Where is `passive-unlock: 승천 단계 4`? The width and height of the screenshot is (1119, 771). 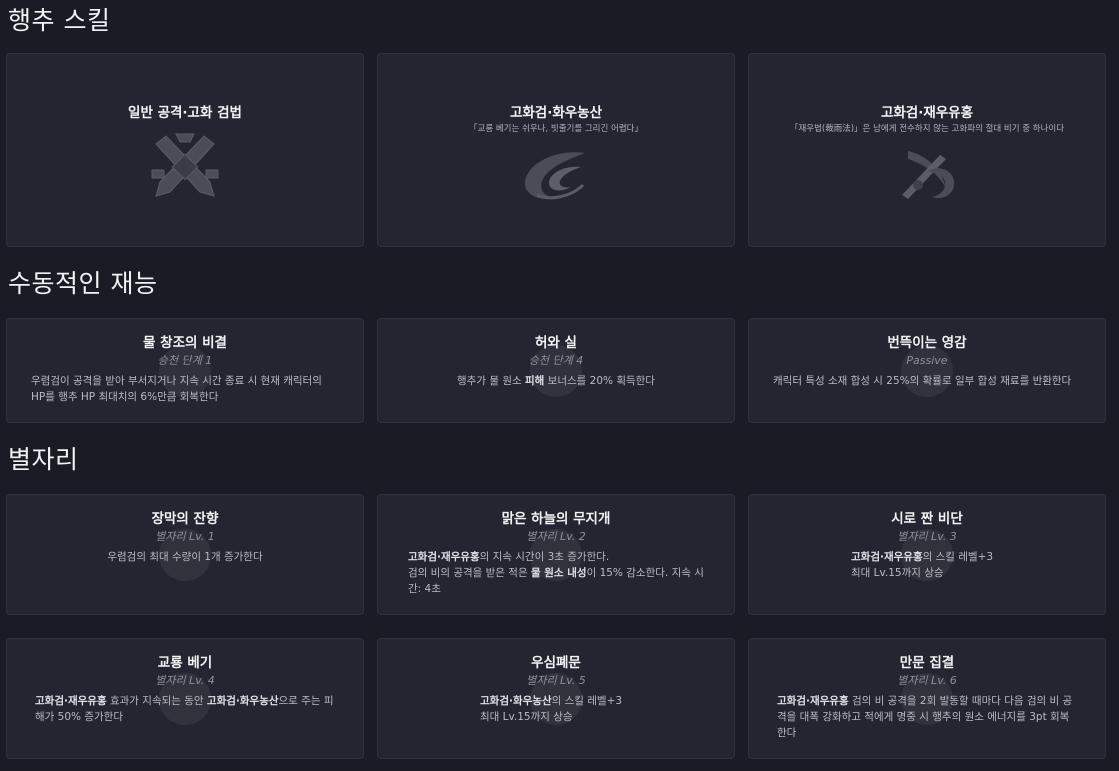 passive-unlock: 승천 단계 4 is located at coordinates (556, 360).